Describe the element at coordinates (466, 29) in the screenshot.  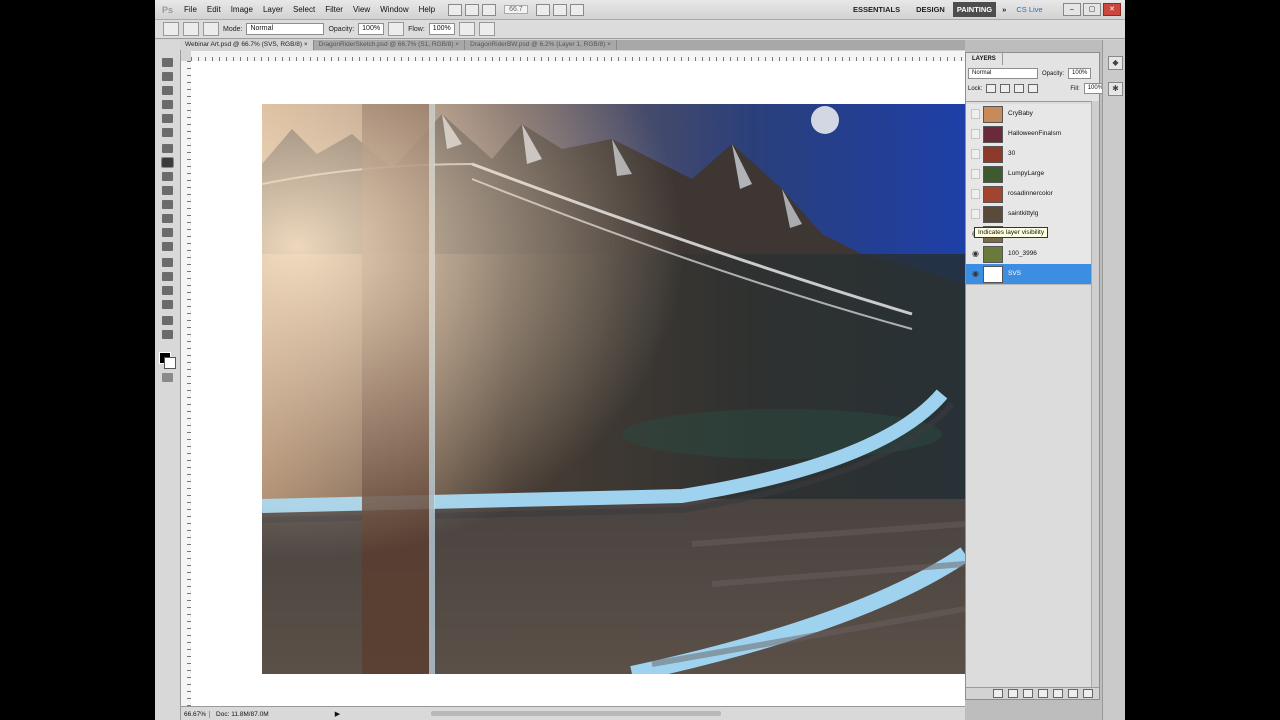
I see `airbrush-icon` at that location.